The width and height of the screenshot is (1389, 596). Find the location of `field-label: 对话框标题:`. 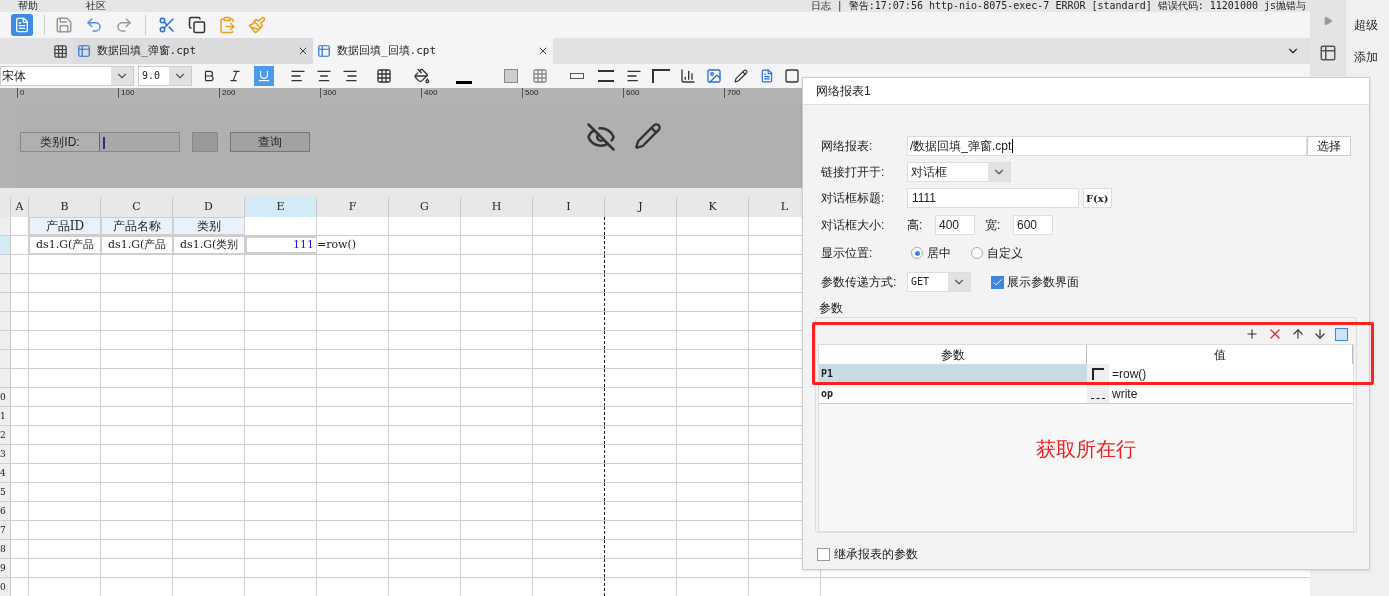

field-label: 对话框标题: is located at coordinates (853, 198).